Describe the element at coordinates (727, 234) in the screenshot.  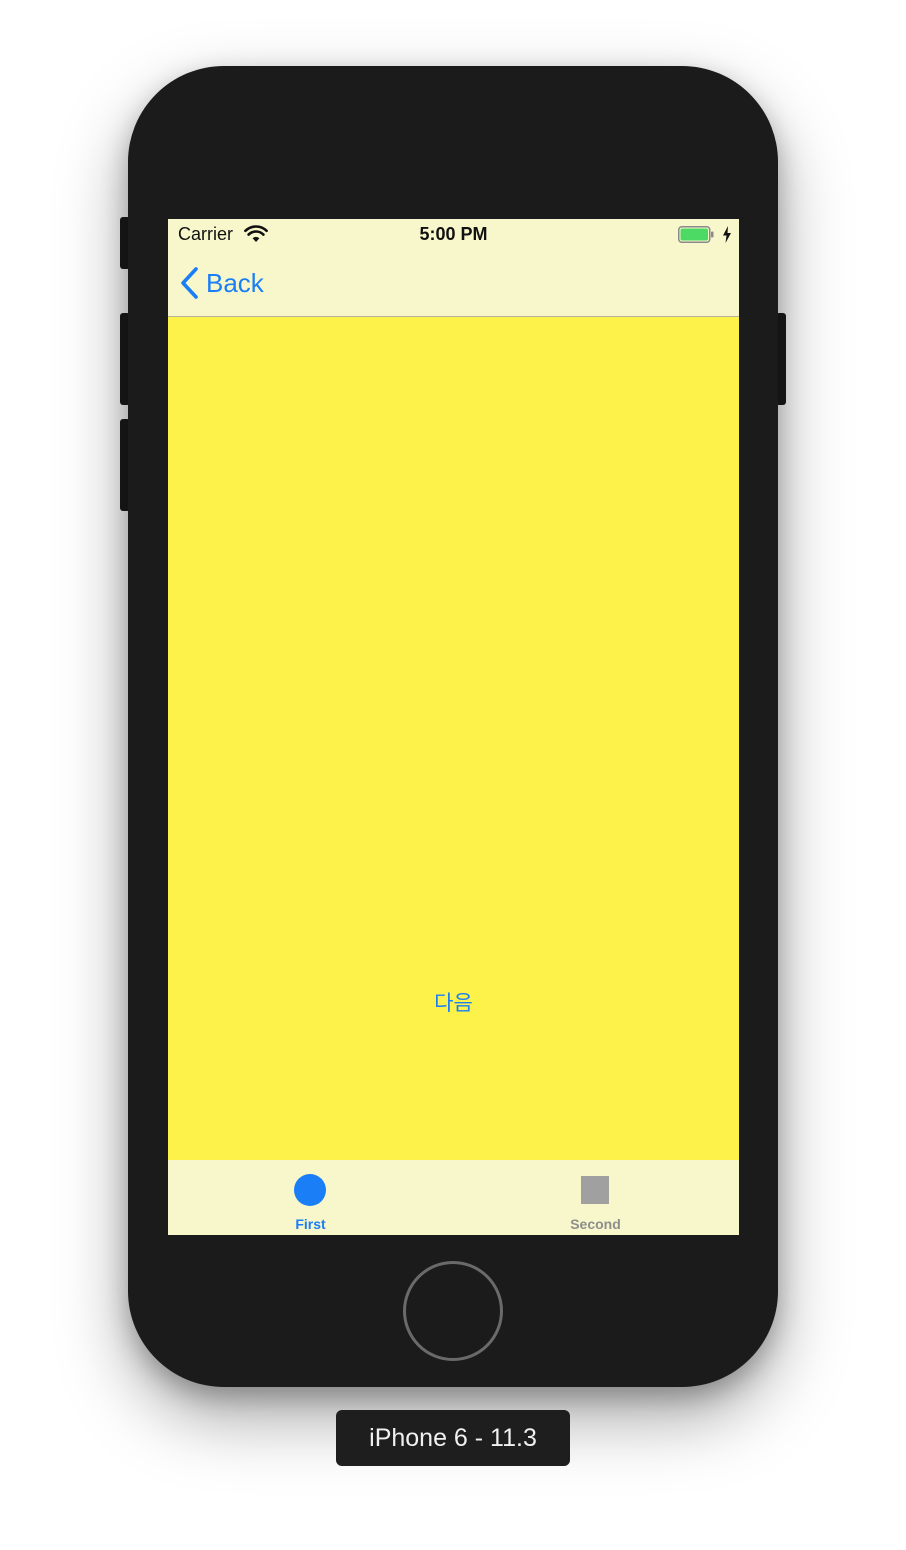
I see `charging-bolt-icon` at that location.